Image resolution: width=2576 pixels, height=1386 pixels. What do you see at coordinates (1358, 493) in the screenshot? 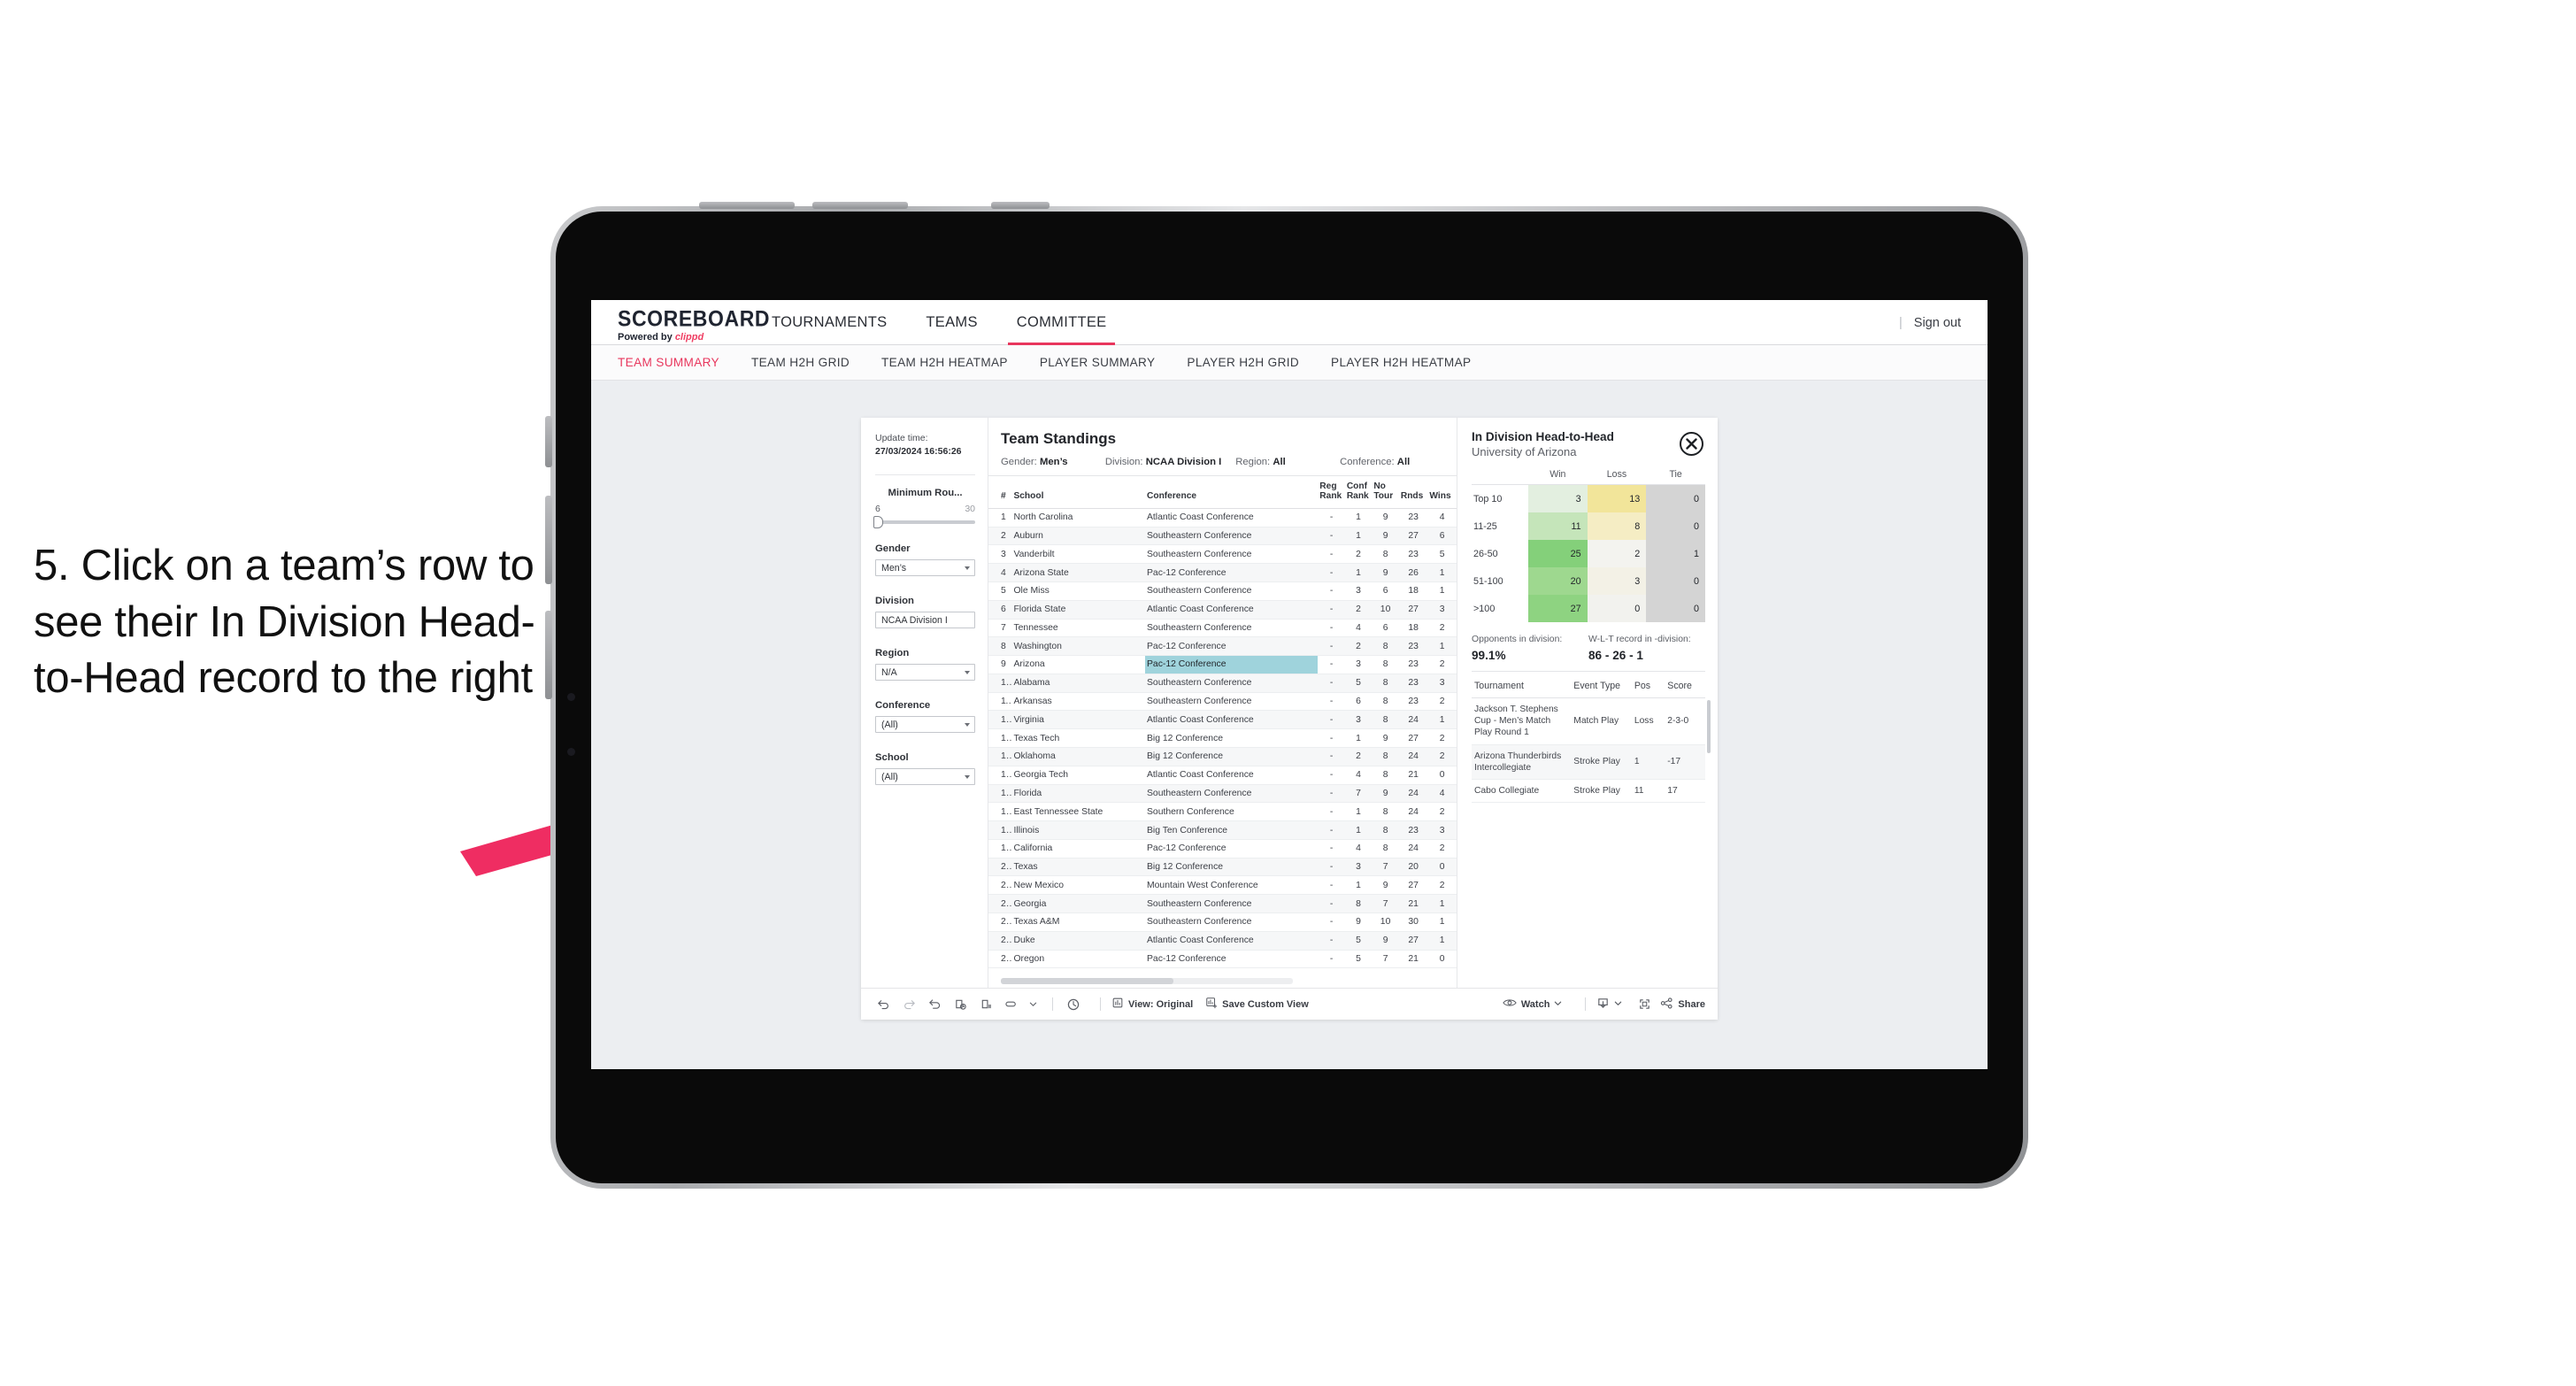
I see `col-header-conf-rank: Conf Rank` at bounding box center [1358, 493].